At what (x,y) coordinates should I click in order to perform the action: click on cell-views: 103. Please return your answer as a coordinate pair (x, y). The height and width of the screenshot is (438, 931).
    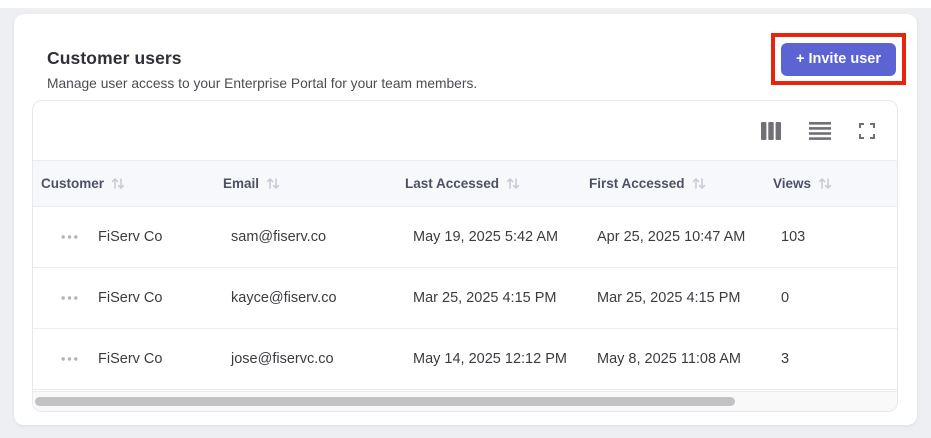
    Looking at the image, I should click on (793, 237).